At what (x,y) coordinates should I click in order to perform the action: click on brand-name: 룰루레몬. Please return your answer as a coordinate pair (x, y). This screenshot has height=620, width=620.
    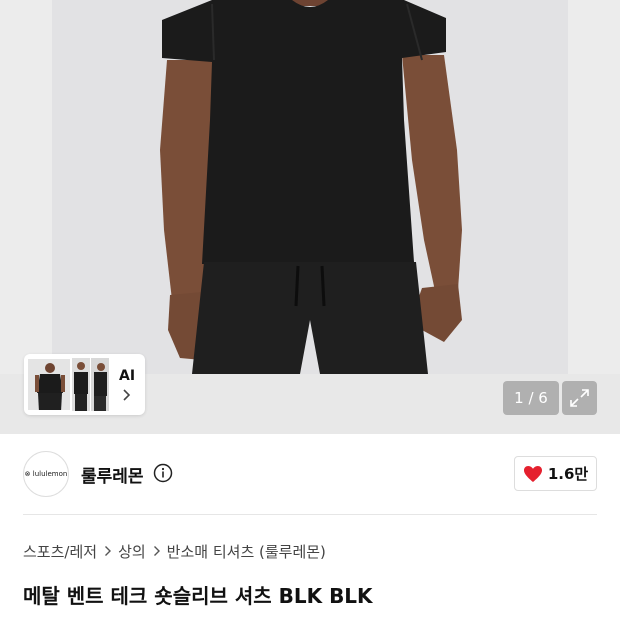
    Looking at the image, I should click on (112, 474).